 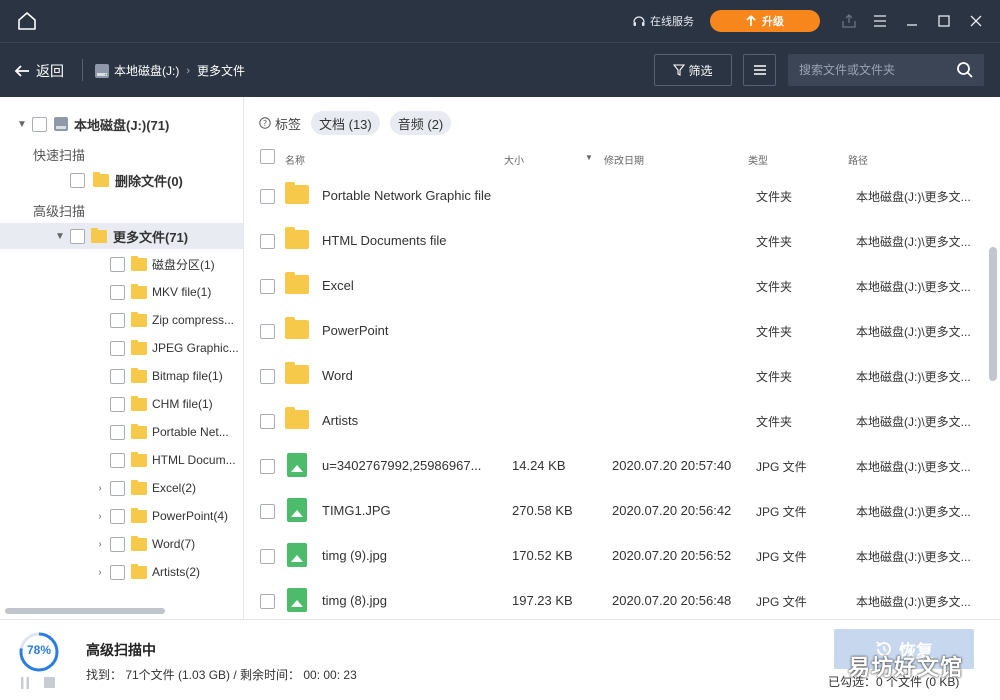 What do you see at coordinates (880, 21) in the screenshot?
I see `menu-icon` at bounding box center [880, 21].